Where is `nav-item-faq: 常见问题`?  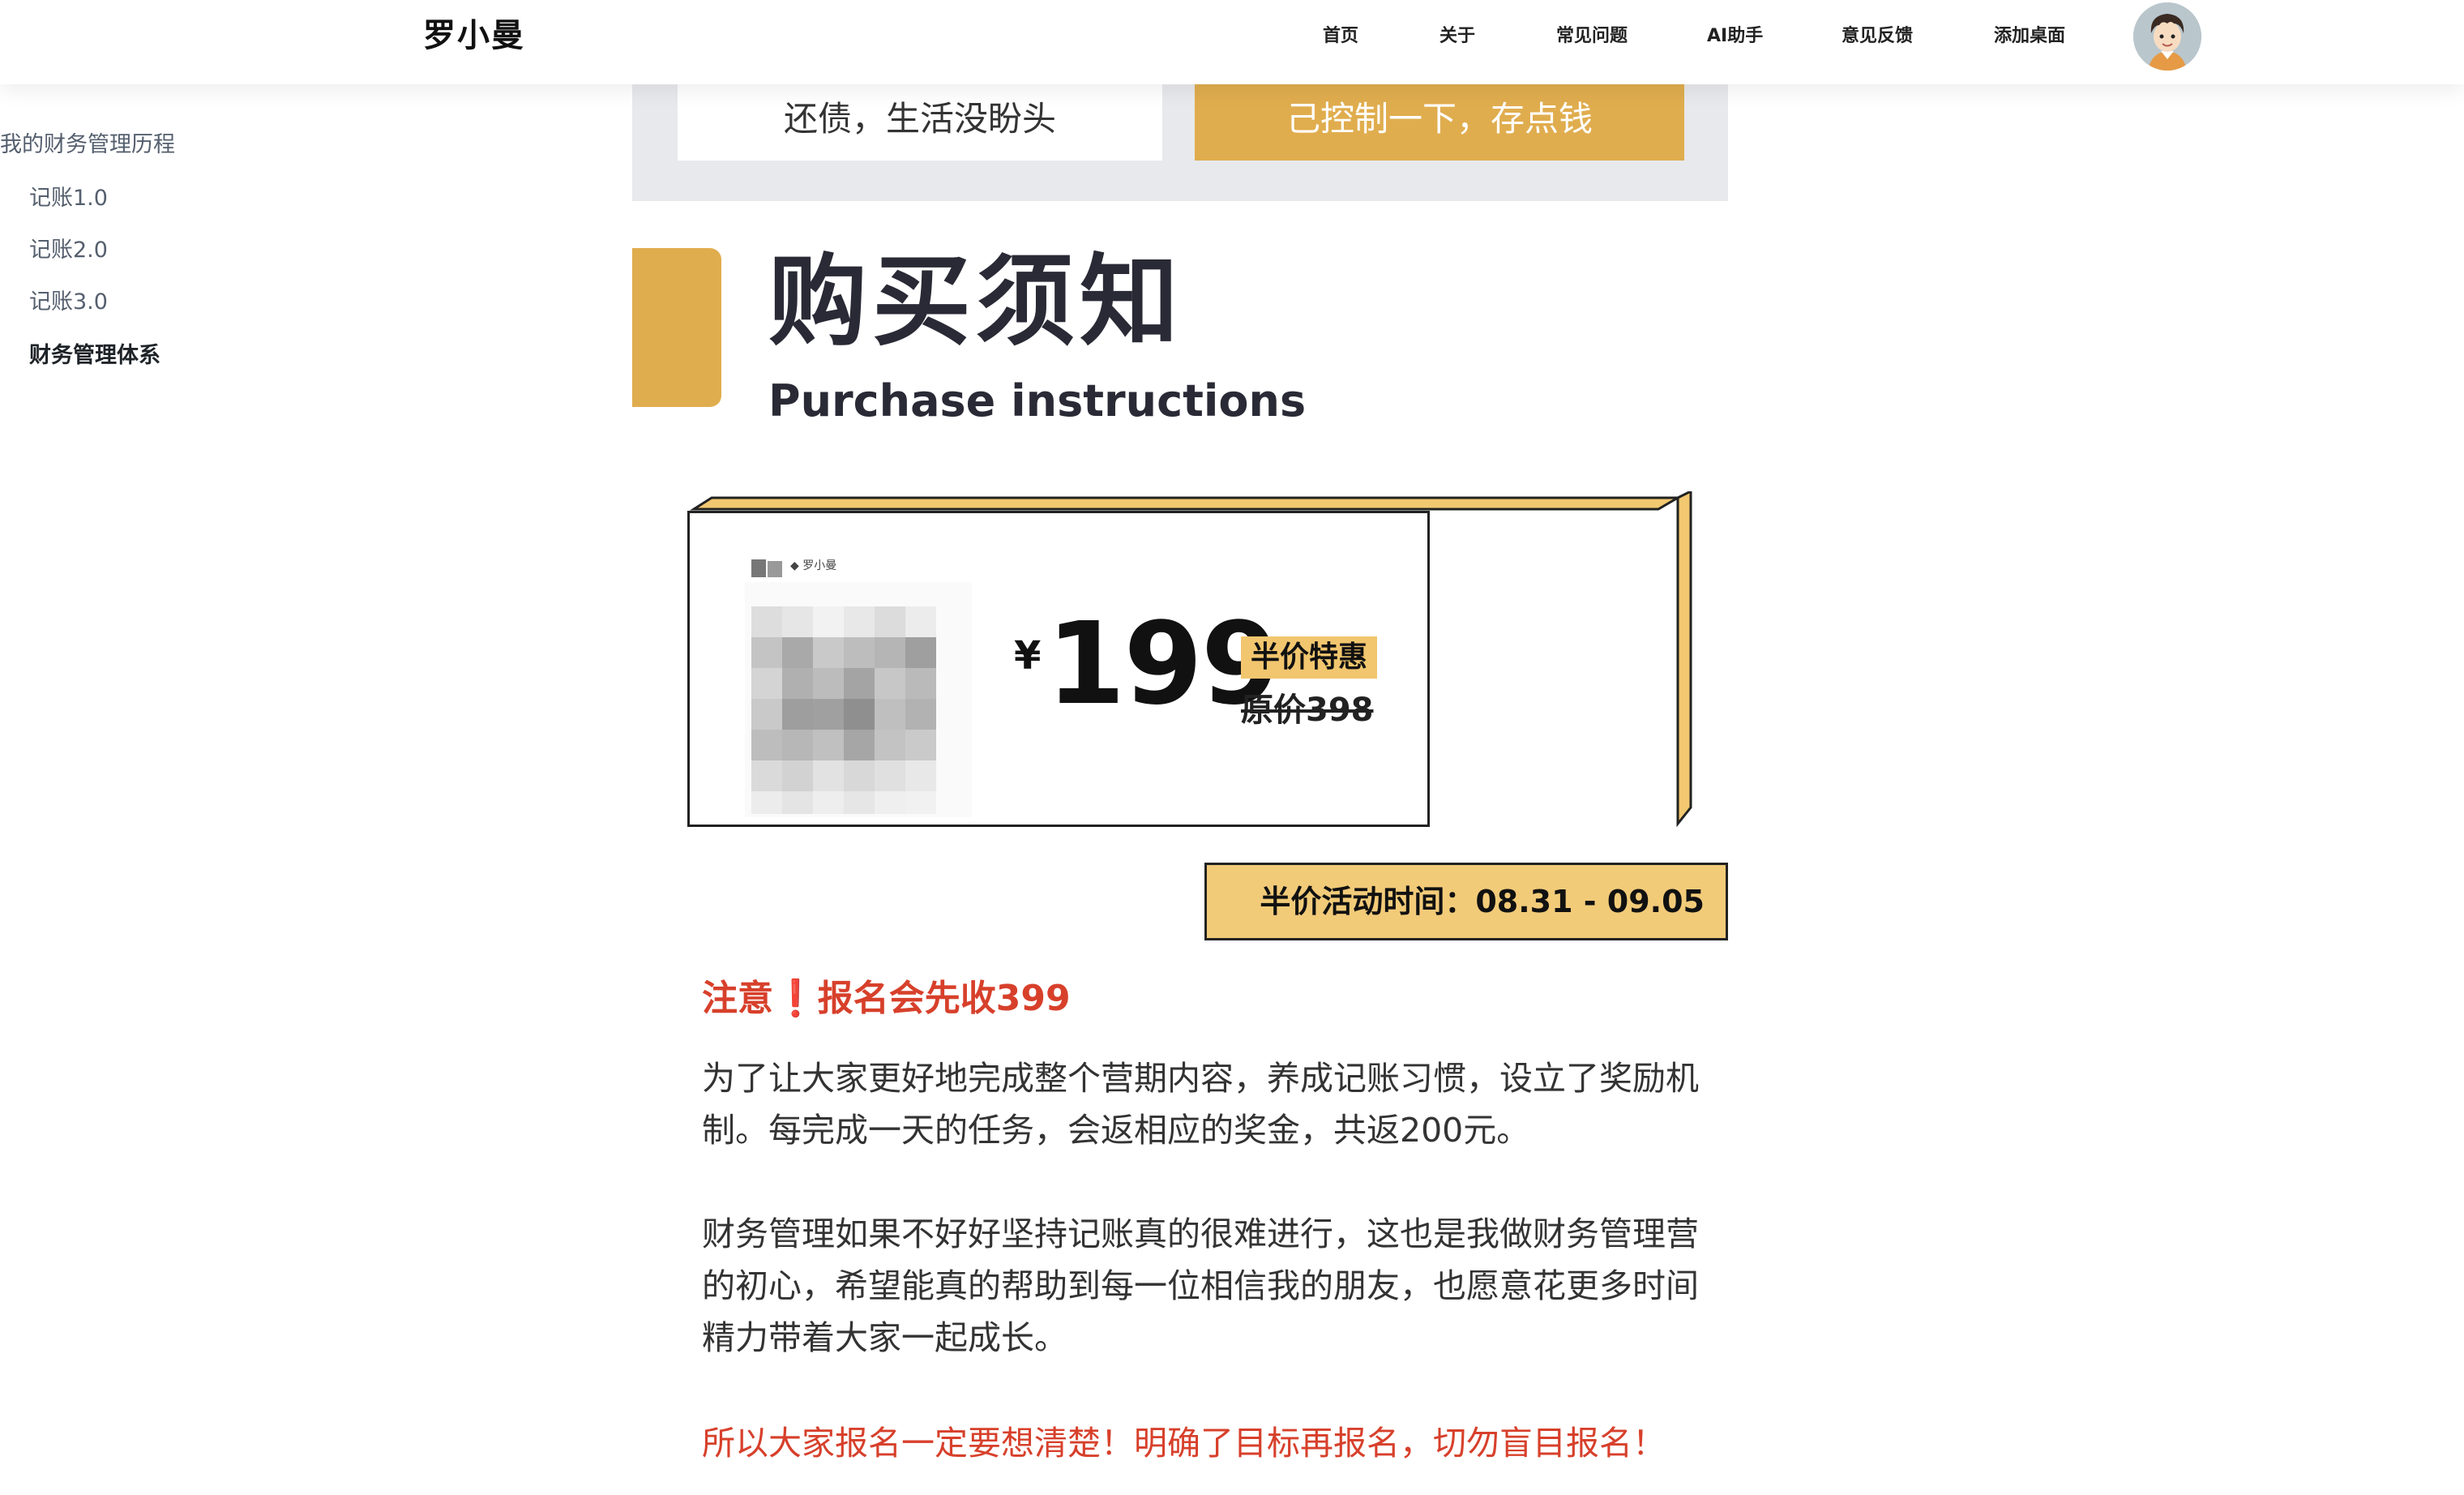
nav-item-faq: 常见问题 is located at coordinates (1592, 36).